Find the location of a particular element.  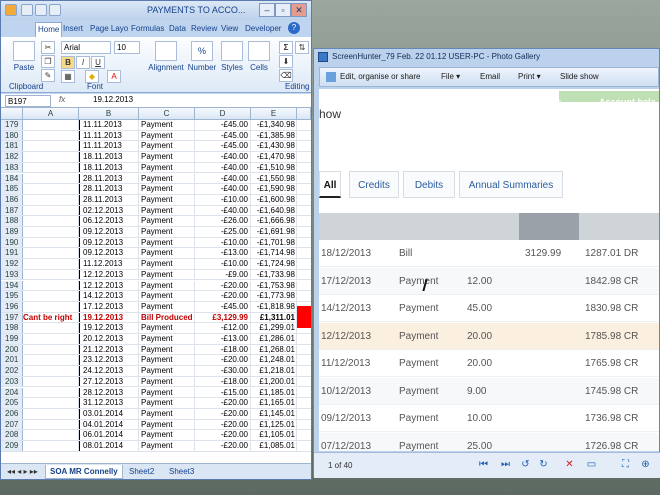

row-number: 185 is located at coordinates (12, 189).